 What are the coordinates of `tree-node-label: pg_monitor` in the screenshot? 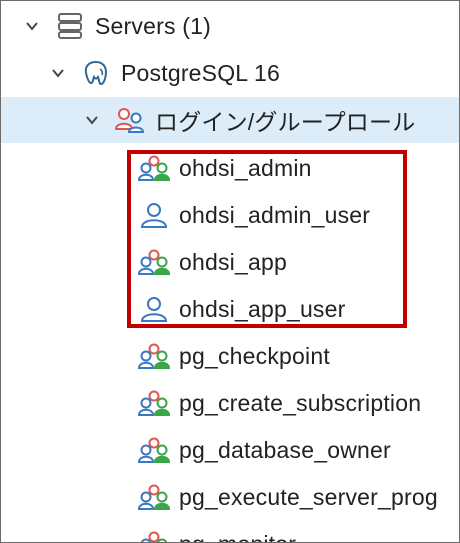 It's located at (237, 537).